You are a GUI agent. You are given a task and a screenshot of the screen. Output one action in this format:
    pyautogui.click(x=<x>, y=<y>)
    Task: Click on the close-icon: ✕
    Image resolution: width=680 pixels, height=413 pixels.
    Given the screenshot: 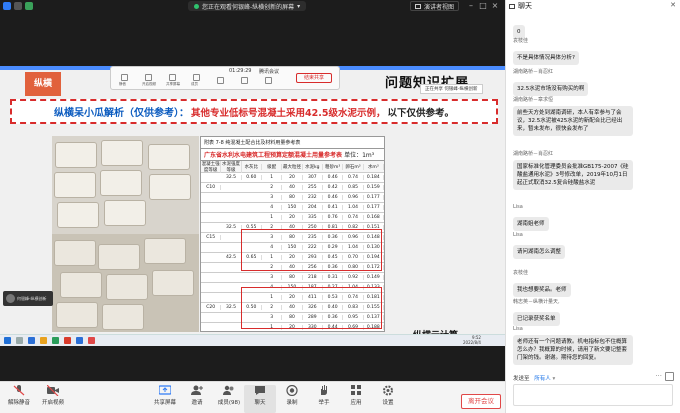 What is the action you would take?
    pyautogui.click(x=673, y=5)
    